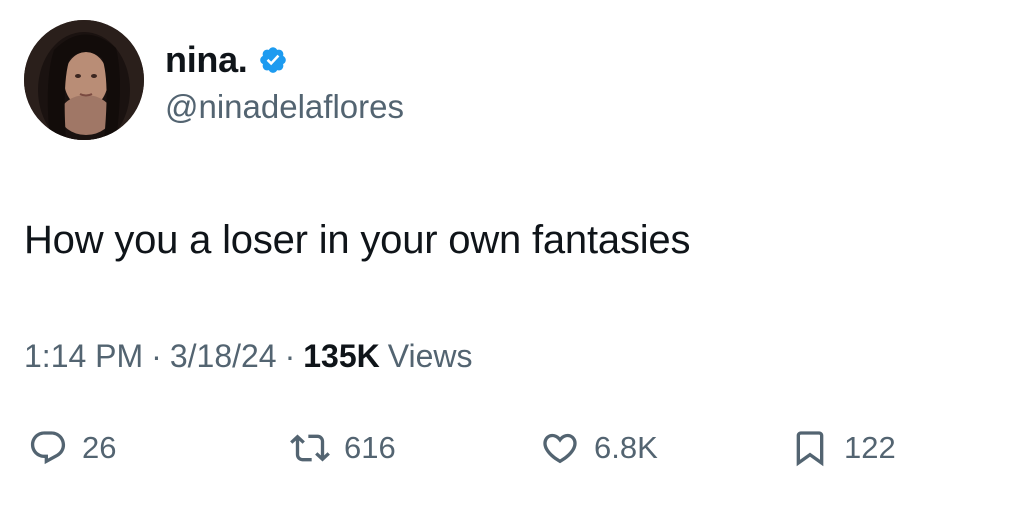 The height and width of the screenshot is (530, 1024). Describe the element at coordinates (357, 240) in the screenshot. I see `tweet-text: How you a loser in your own fantasies` at that location.